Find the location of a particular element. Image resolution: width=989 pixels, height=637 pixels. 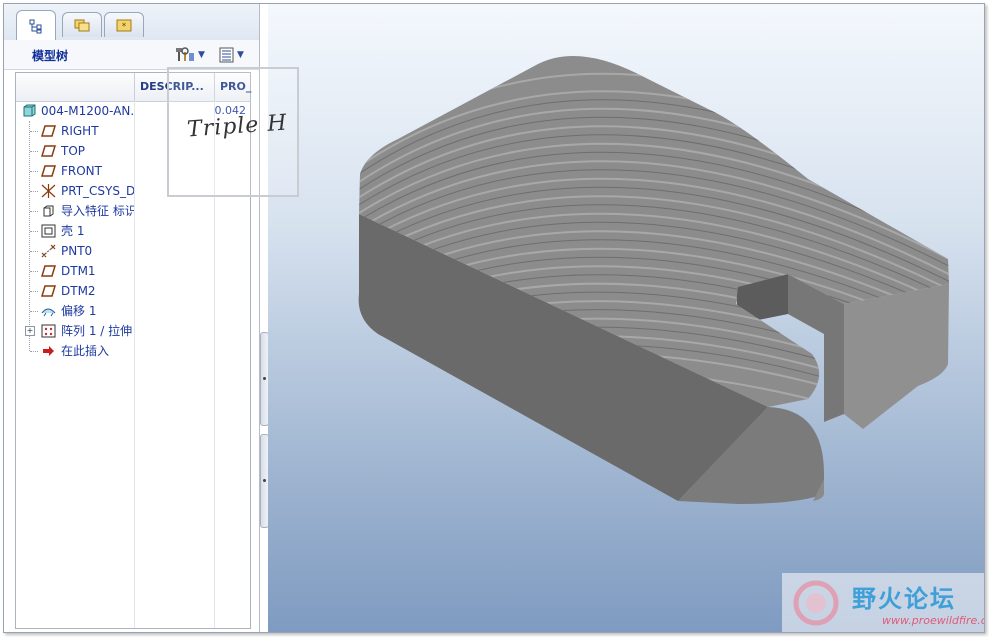

tree-item-label: TOP is located at coordinates (73, 151).